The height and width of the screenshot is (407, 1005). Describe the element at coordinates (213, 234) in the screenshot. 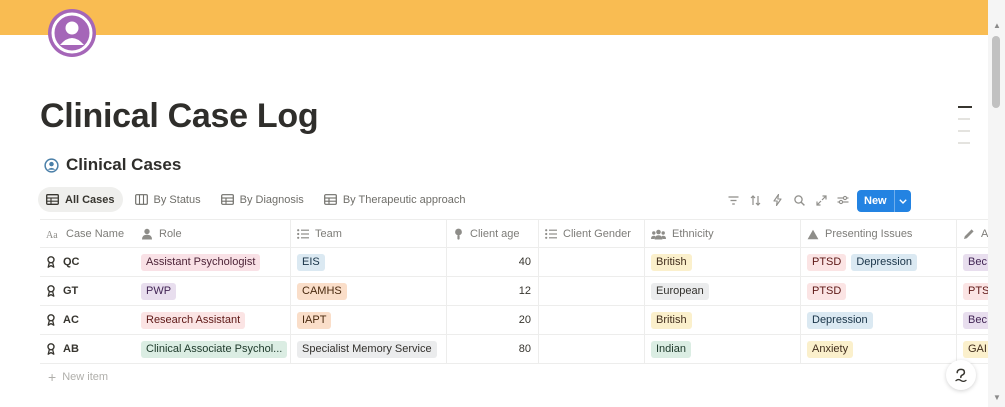

I see `column-header-role: Role` at that location.